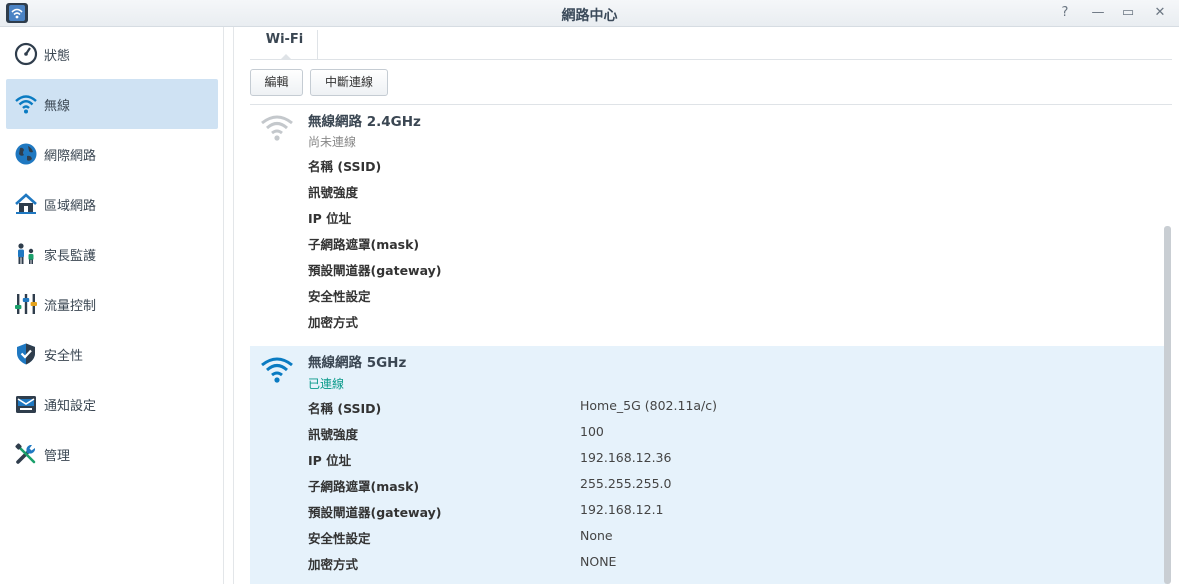 This screenshot has height=584, width=1179. What do you see at coordinates (112, 404) in the screenshot?
I see `sidebar-item-notification: 通知設定` at bounding box center [112, 404].